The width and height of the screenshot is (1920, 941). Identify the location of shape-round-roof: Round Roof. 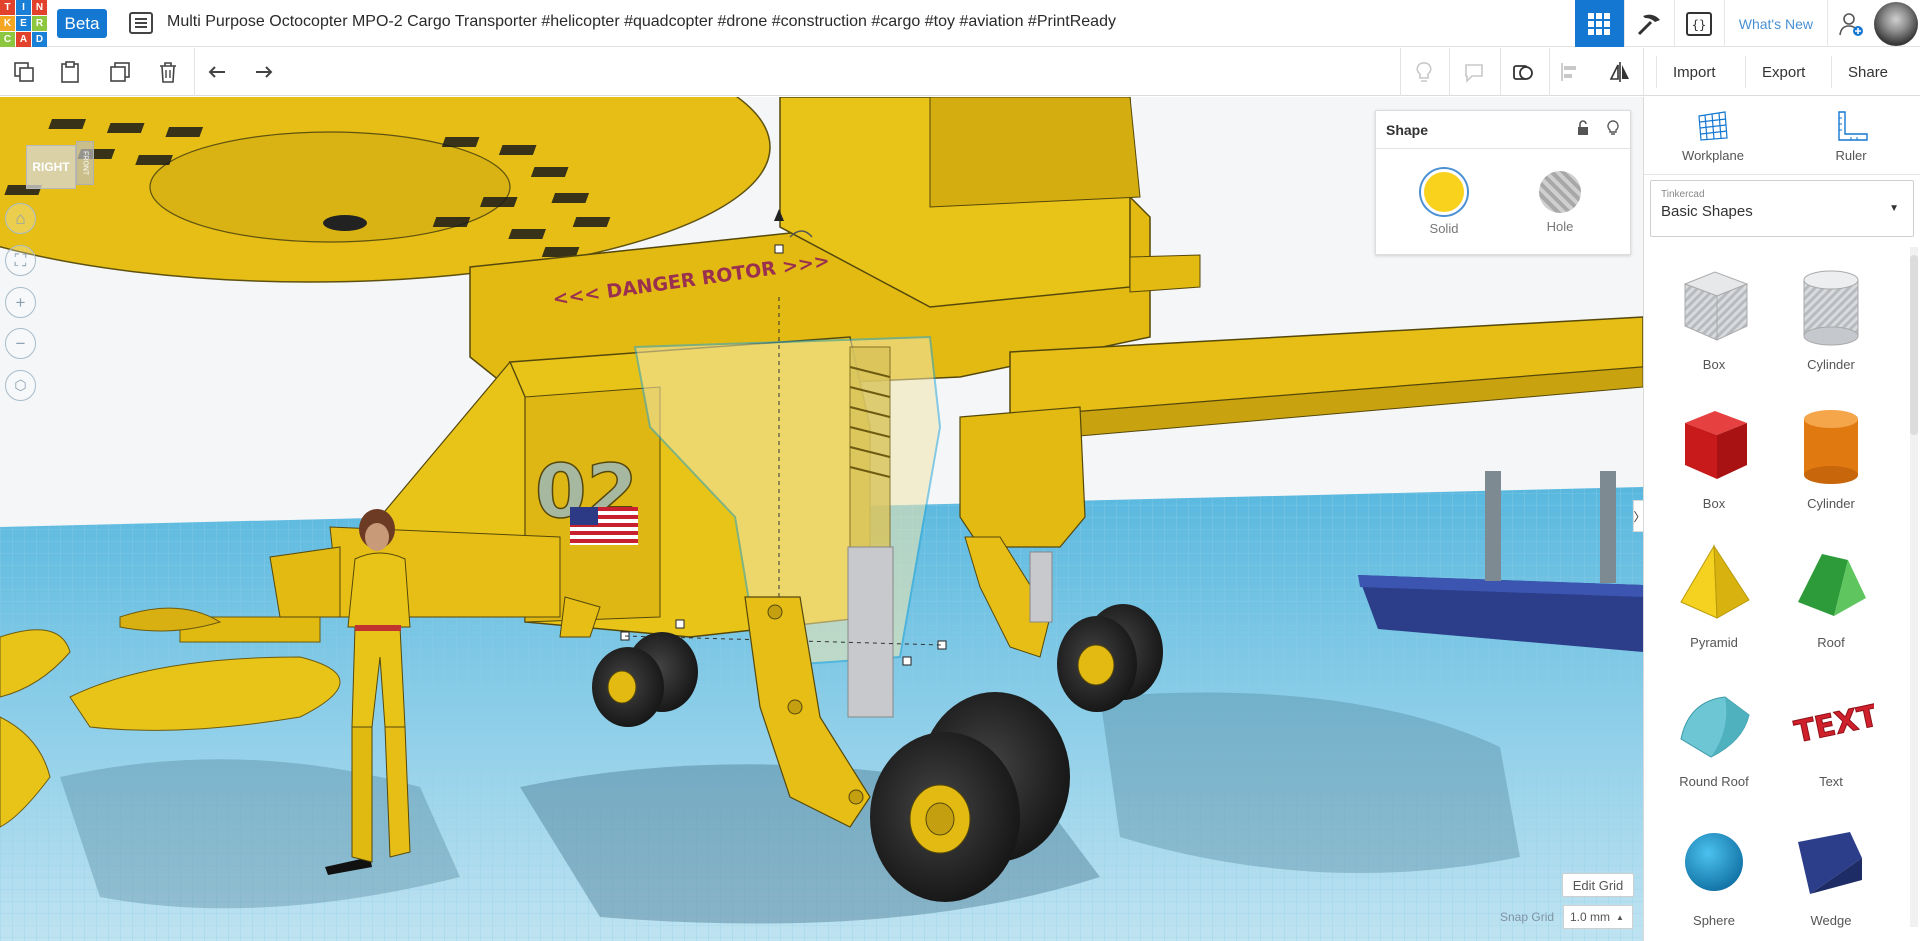
(1714, 741).